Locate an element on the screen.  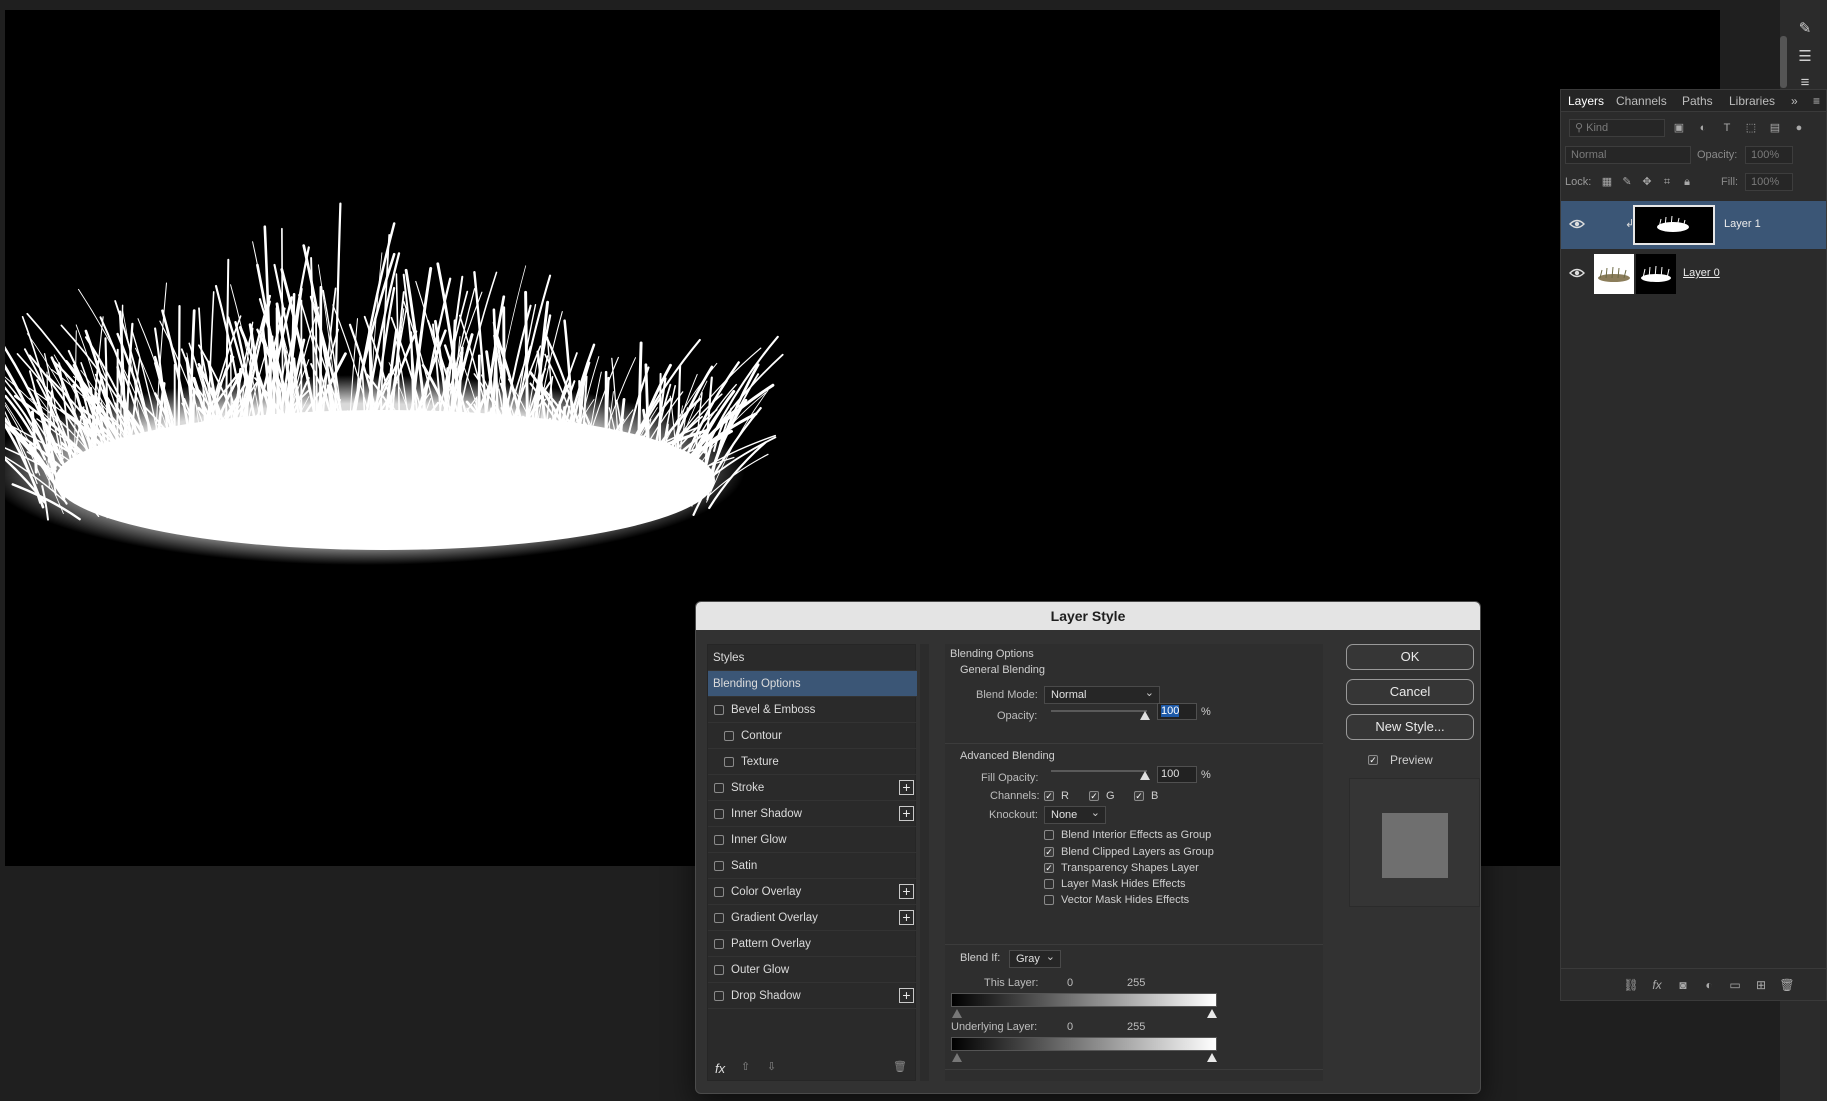
opacity-slider-track is located at coordinates (1099, 711).